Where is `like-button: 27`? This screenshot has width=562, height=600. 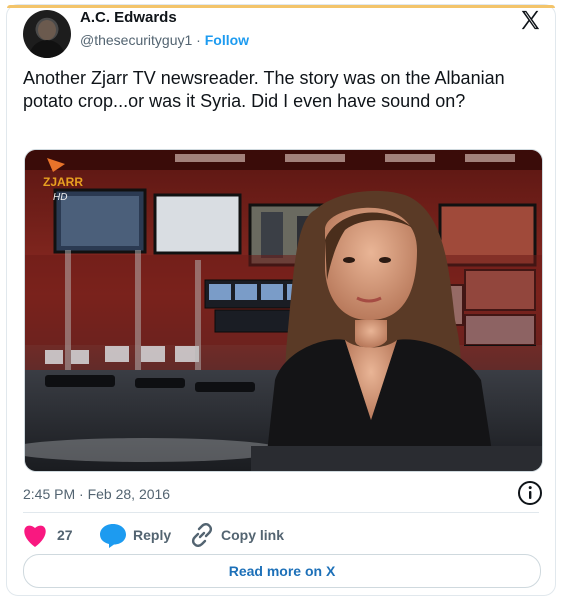 like-button: 27 is located at coordinates (60, 535).